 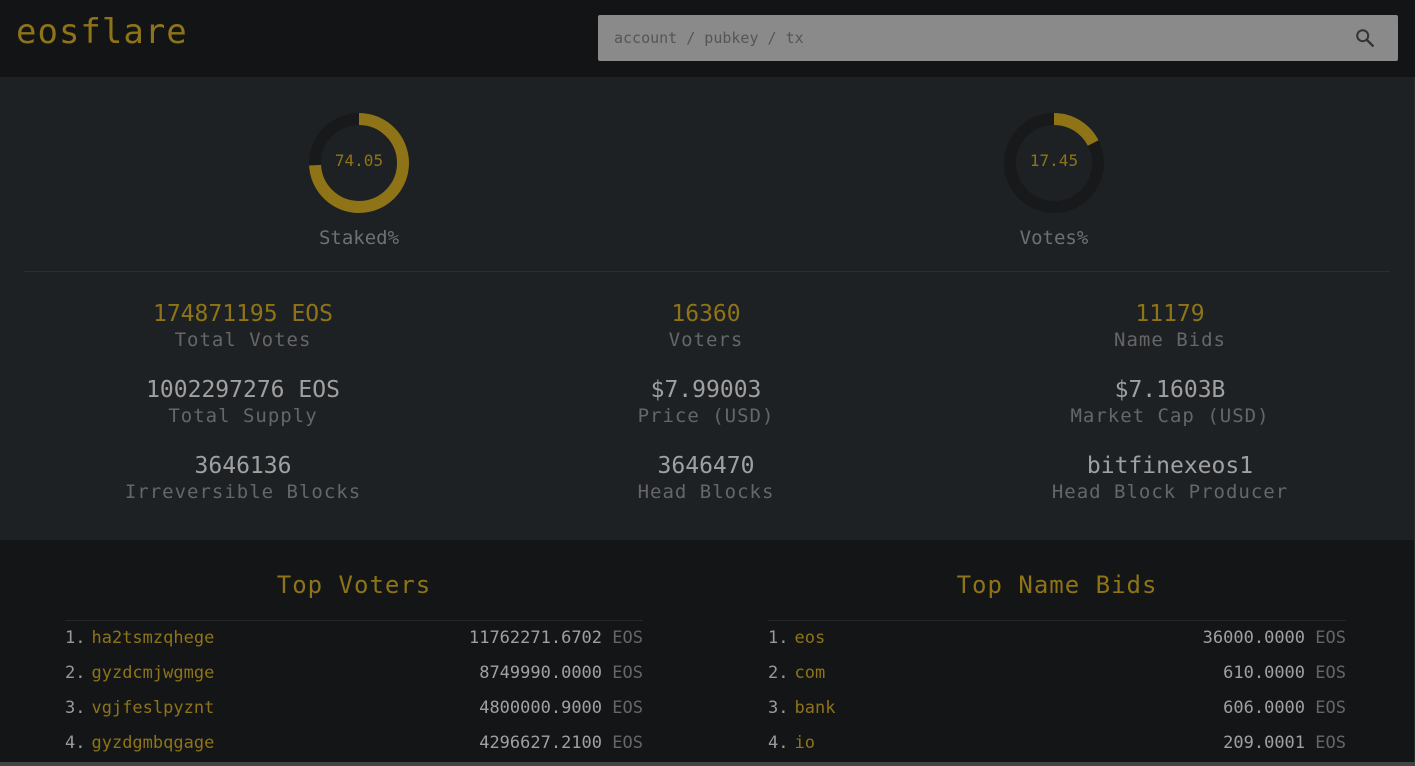 I want to click on amount: 209.0001 EOS, so click(x=1284, y=743).